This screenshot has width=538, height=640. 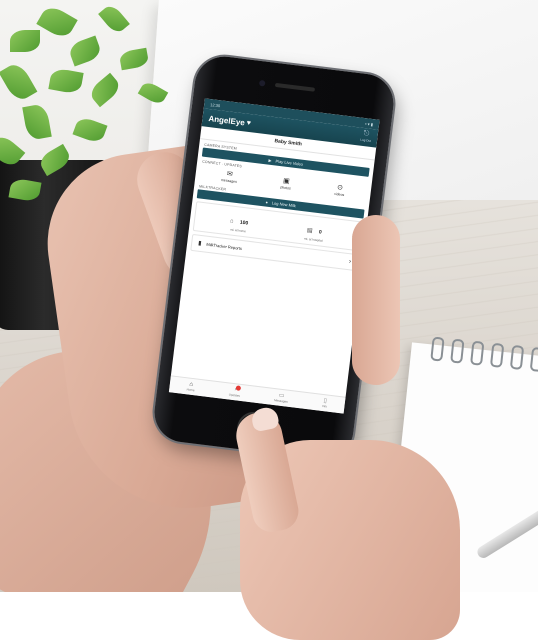 I want to click on photos-button: ▣ photos, so click(x=286, y=184).